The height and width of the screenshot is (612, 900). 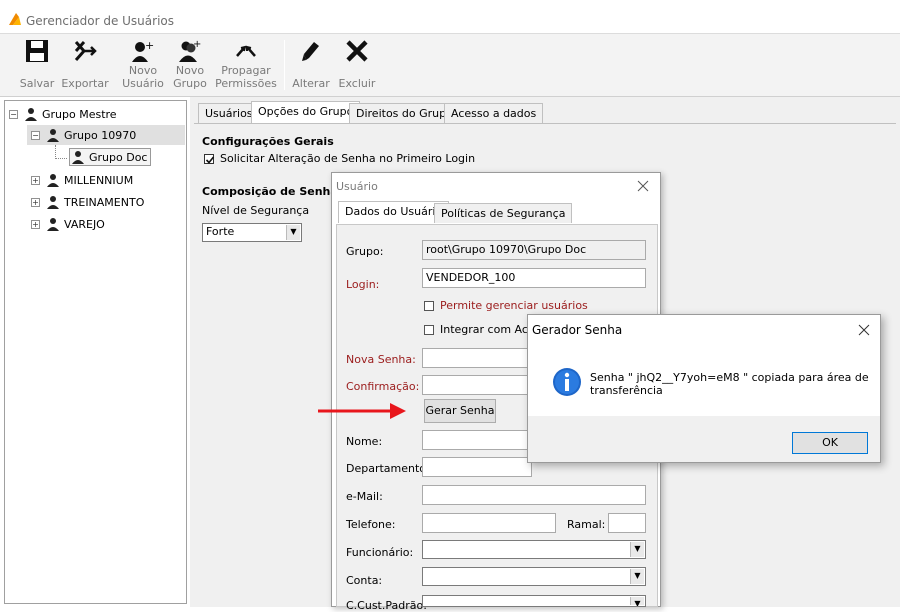 What do you see at coordinates (534, 576) in the screenshot?
I see `account-select: ▼` at bounding box center [534, 576].